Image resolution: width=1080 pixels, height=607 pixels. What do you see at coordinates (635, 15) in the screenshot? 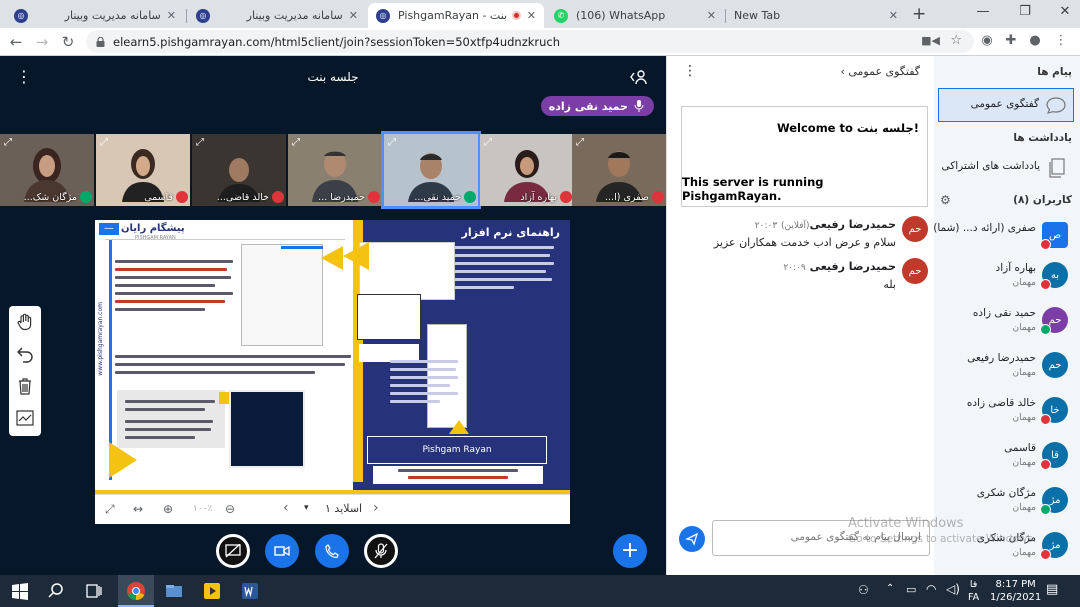
I see `tab-whatsapp: ✆ (106) WhatsApp ✕` at bounding box center [635, 15].